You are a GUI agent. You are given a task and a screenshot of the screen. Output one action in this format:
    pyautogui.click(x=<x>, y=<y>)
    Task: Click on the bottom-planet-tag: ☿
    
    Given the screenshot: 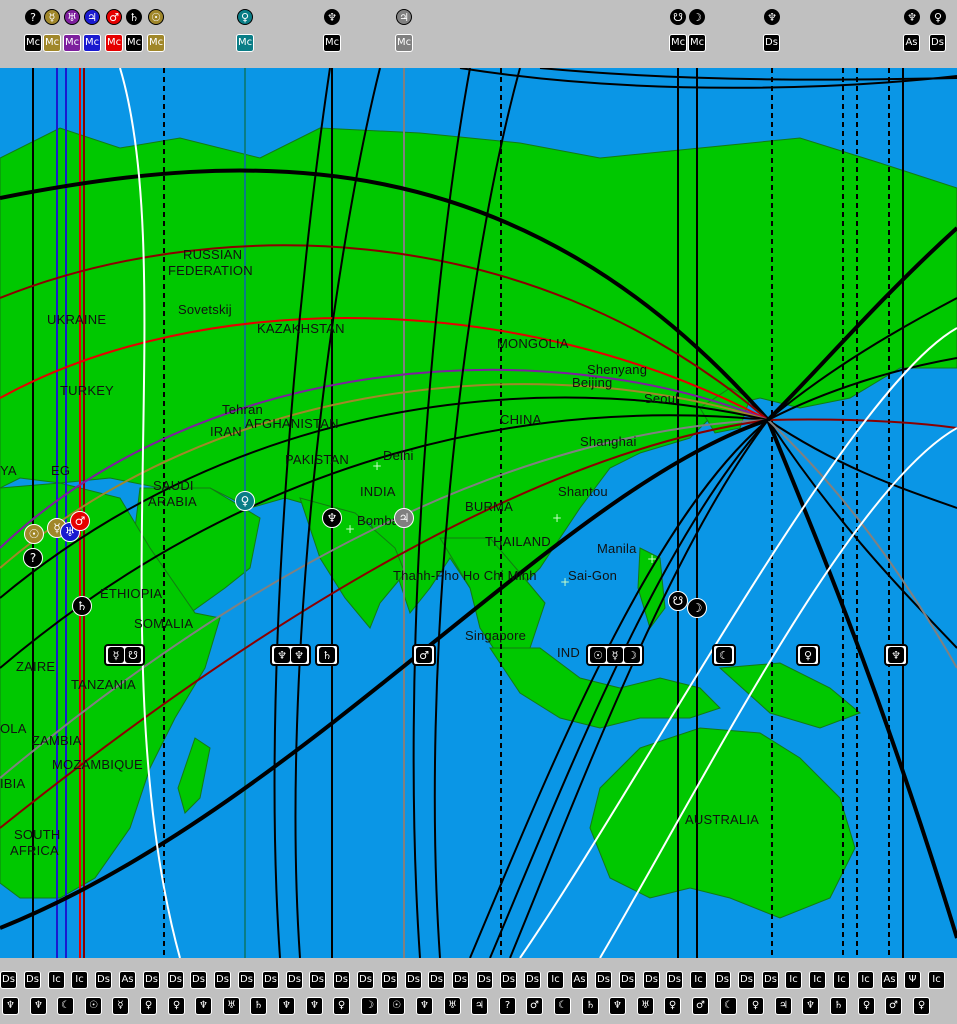 What is the action you would take?
    pyautogui.click(x=120, y=1006)
    